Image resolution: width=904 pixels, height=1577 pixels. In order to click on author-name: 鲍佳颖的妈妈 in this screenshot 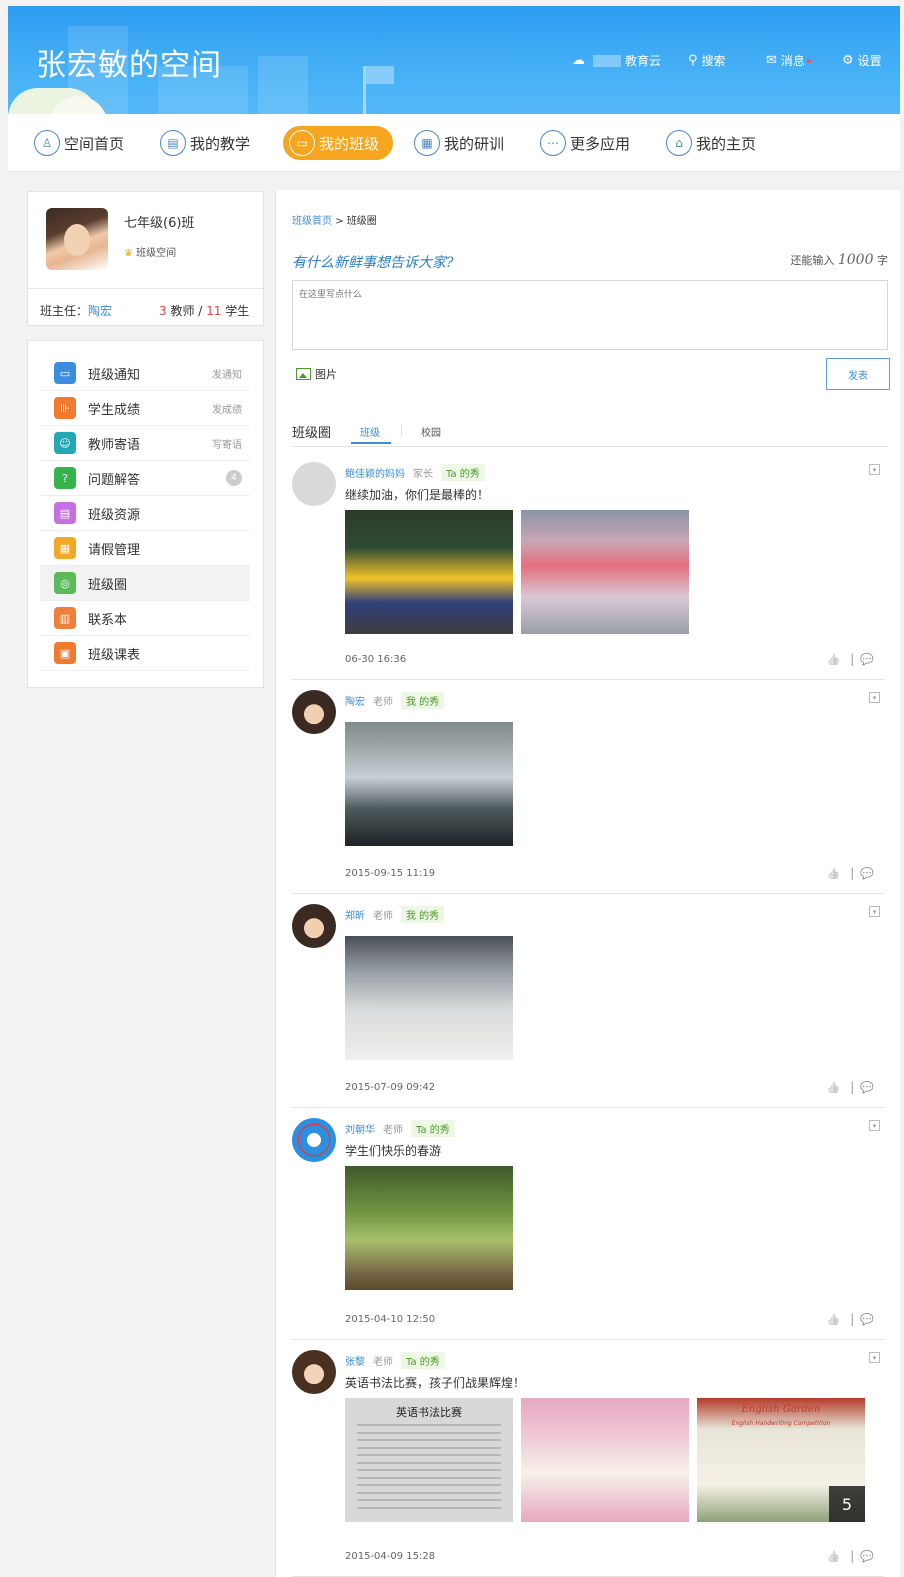, I will do `click(375, 474)`.